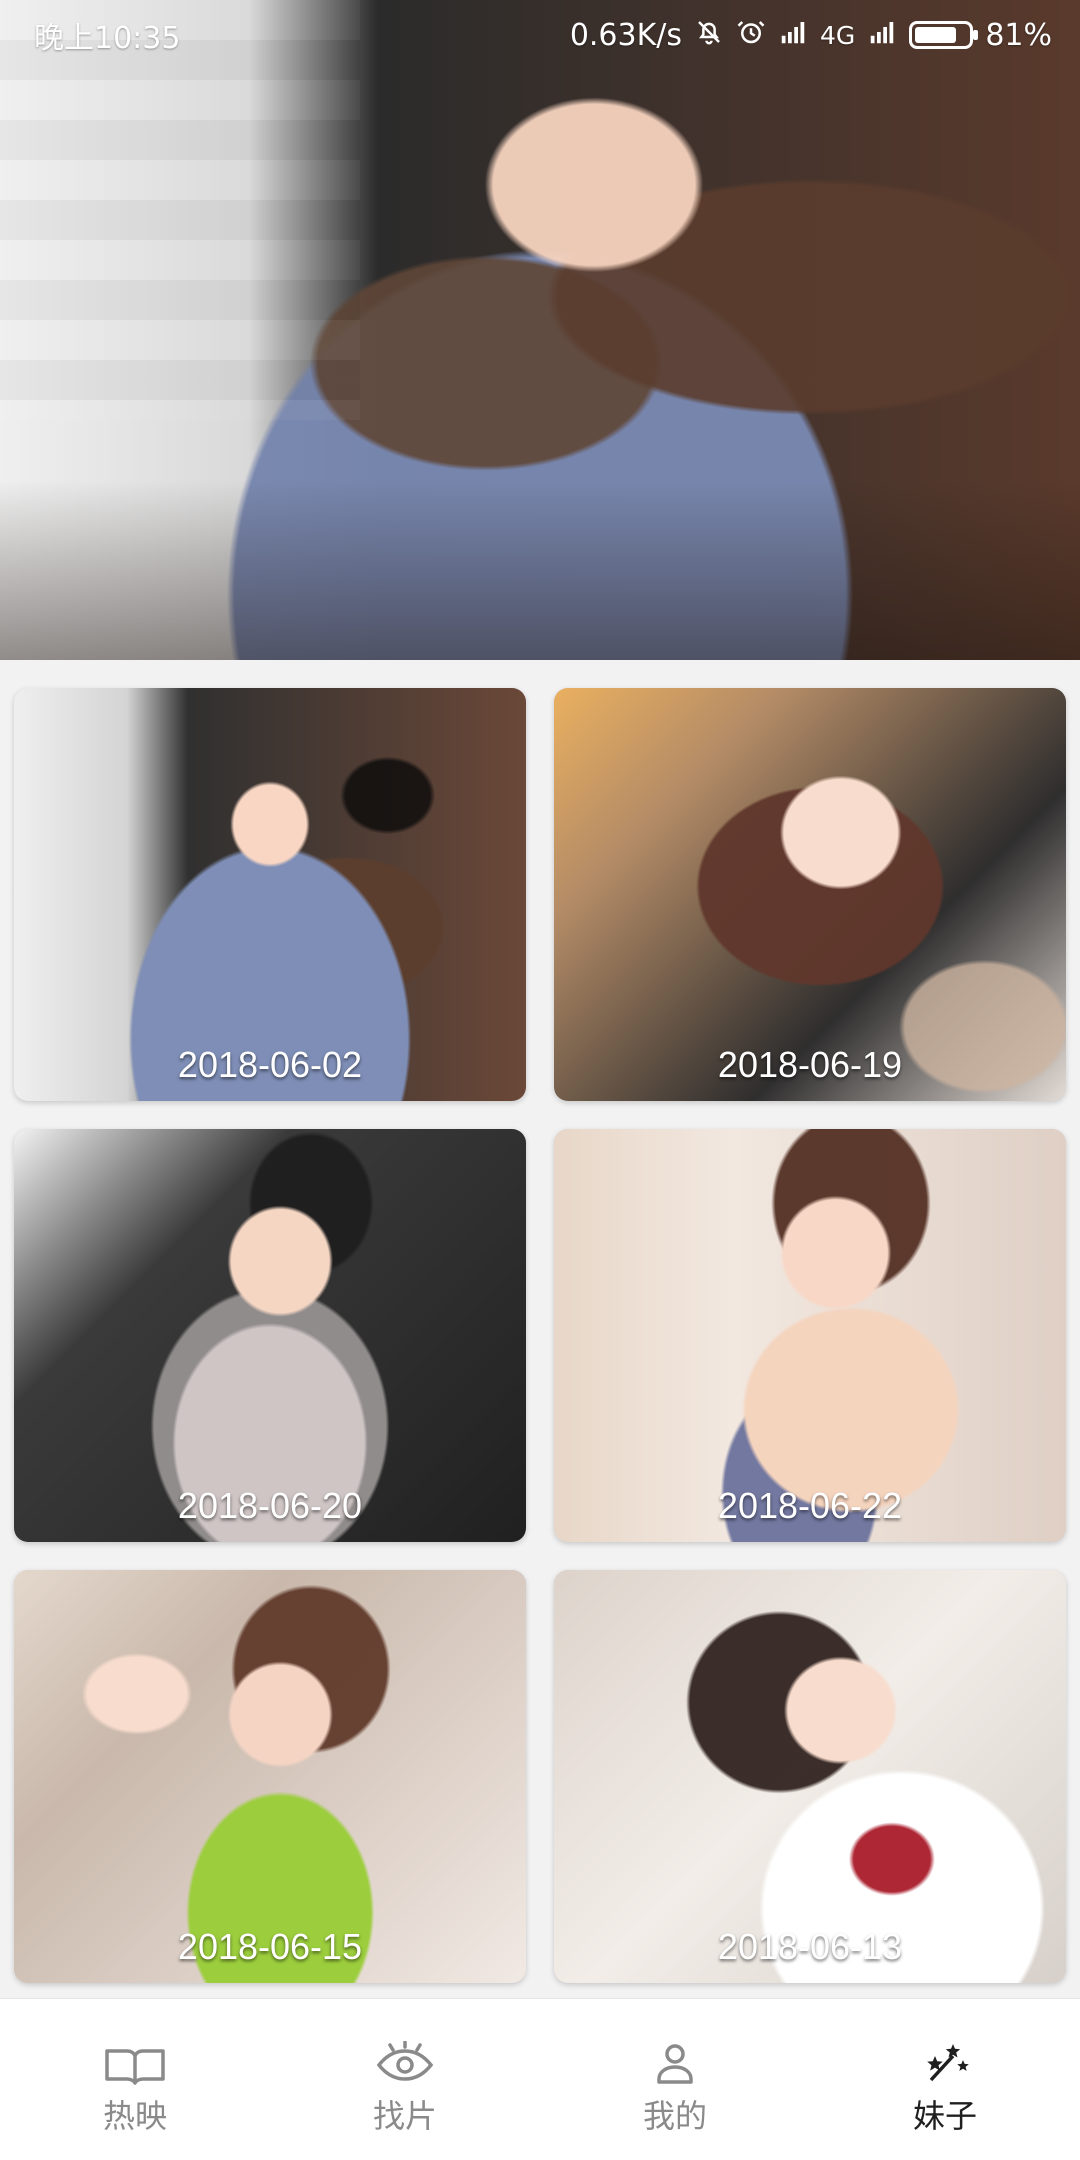 The image size is (1080, 2160). What do you see at coordinates (810, 1064) in the screenshot?
I see `photo-date: 2018-06-19` at bounding box center [810, 1064].